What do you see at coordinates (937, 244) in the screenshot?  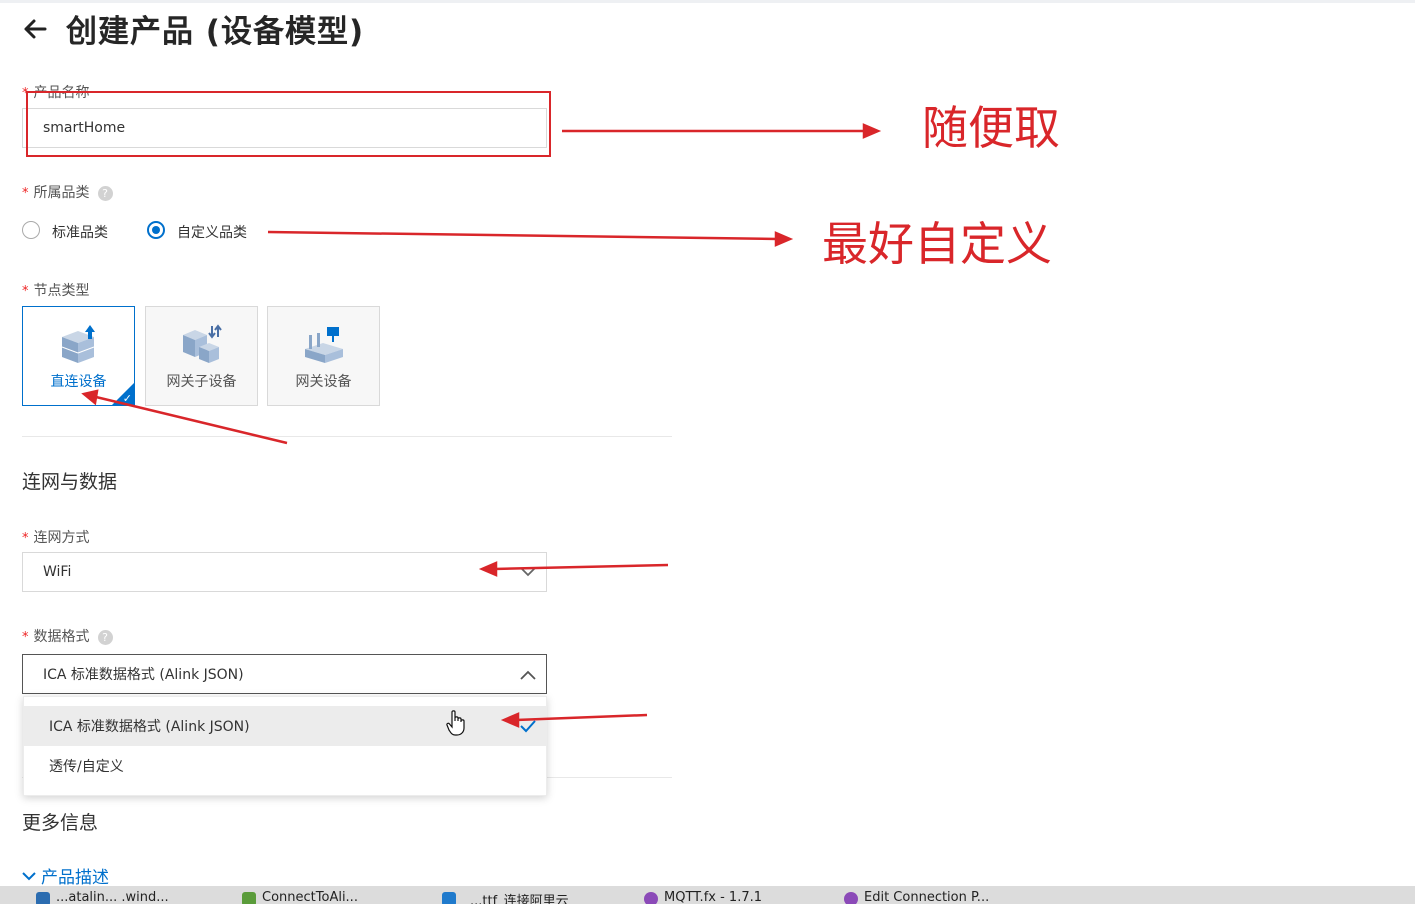 I see `annotation-note-2: 最好自定义` at bounding box center [937, 244].